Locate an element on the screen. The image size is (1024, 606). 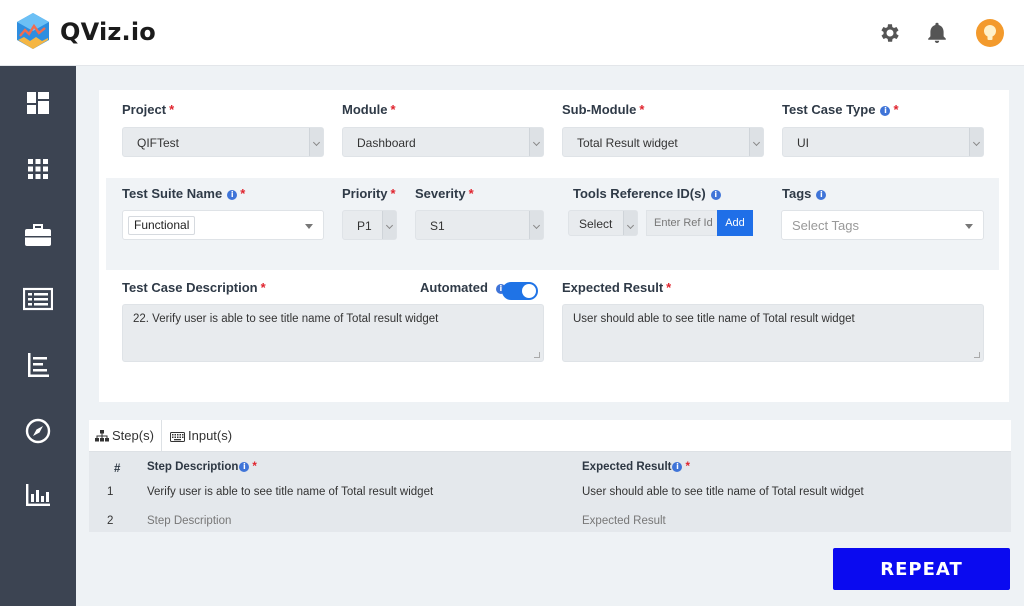
row-step-description-input: Step Description is located at coordinates (189, 521).